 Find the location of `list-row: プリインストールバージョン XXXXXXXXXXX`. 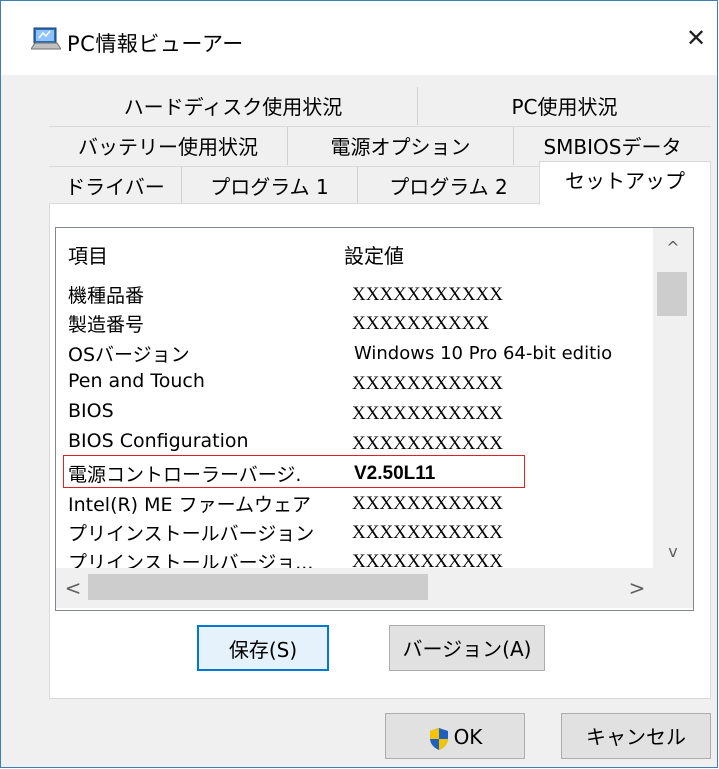

list-row: プリインストールバージョン XXXXXXXXXXX is located at coordinates (356, 531).